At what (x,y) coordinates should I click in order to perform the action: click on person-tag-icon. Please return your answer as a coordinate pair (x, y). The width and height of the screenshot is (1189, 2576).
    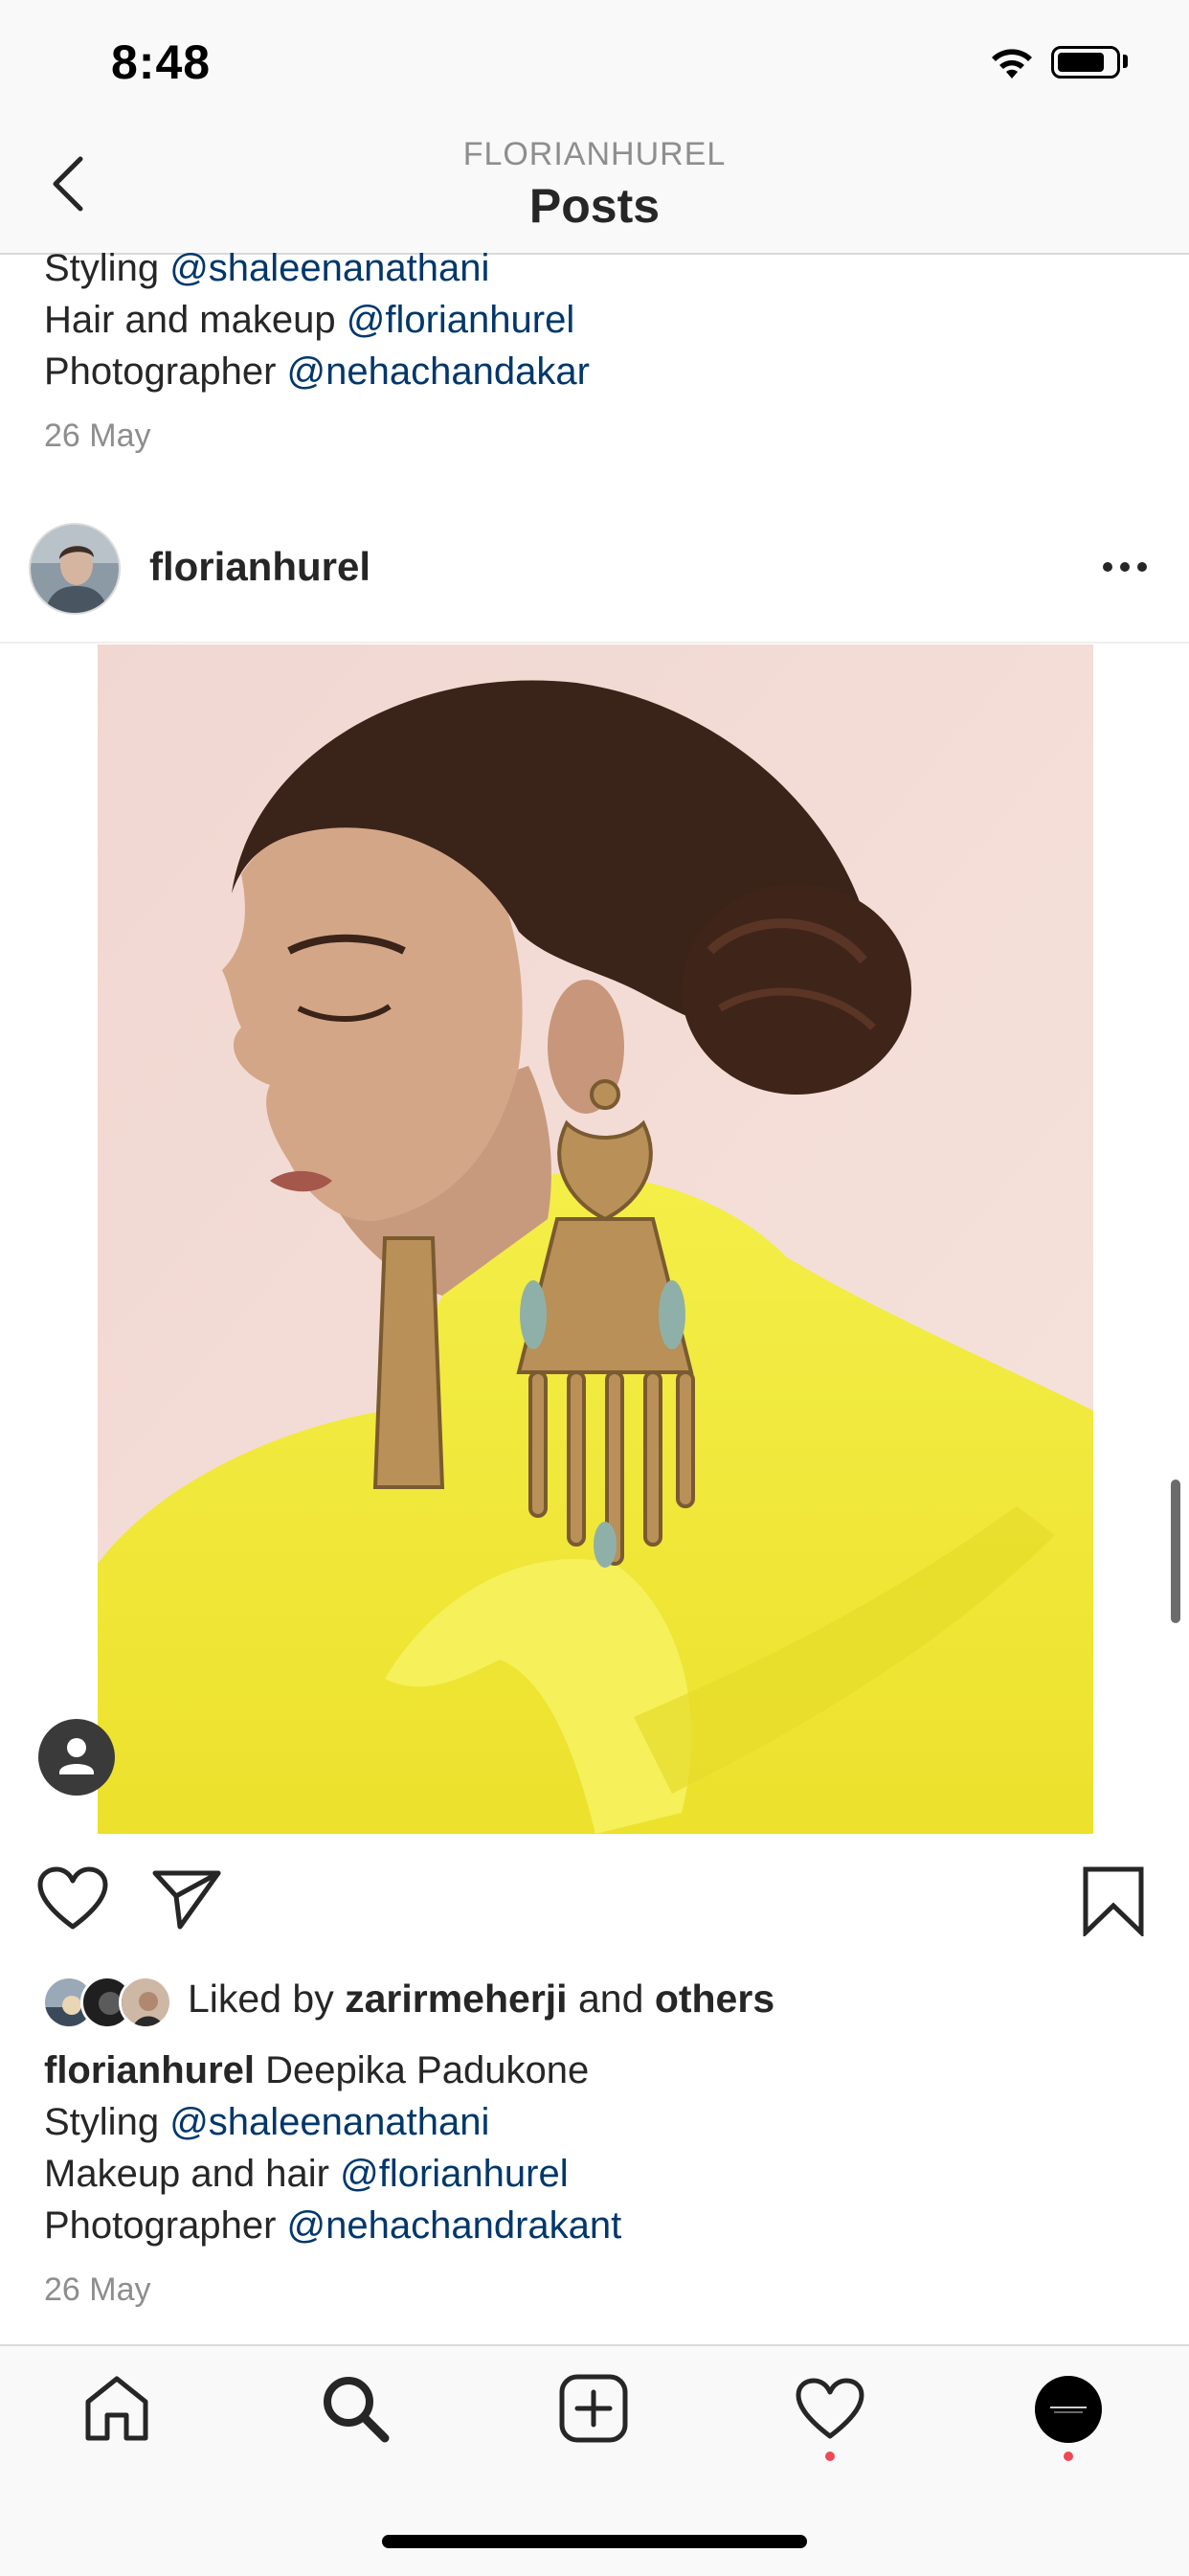
    Looking at the image, I should click on (76, 1756).